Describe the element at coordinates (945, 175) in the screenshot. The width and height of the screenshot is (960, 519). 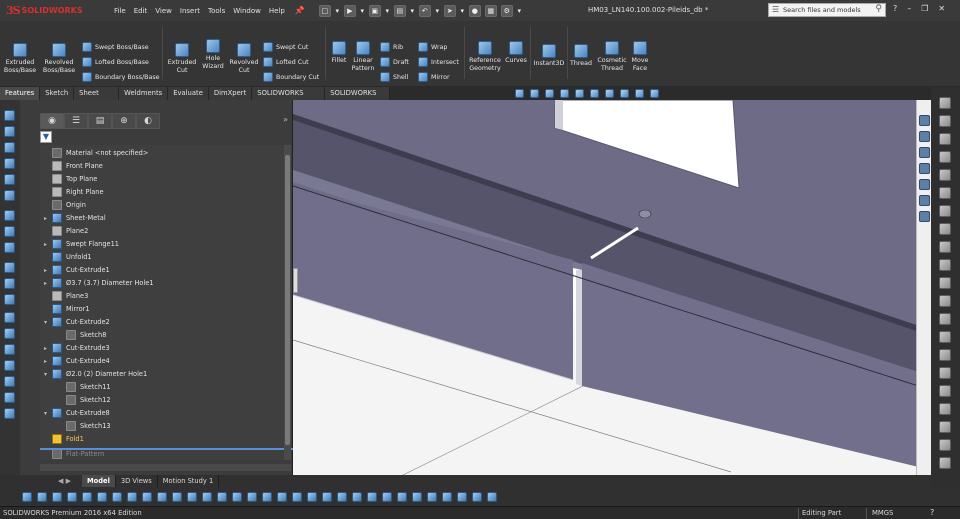
I see `jog-icon` at that location.